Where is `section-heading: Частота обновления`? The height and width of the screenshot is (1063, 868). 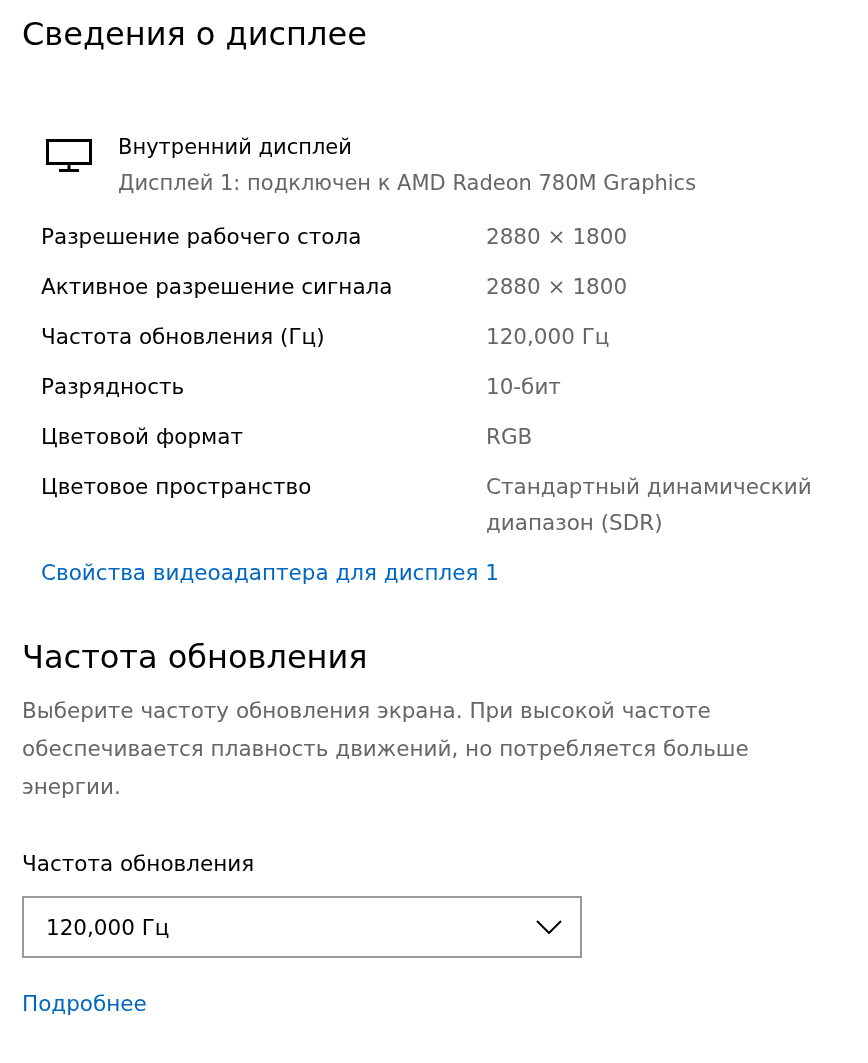 section-heading: Частота обновления is located at coordinates (195, 657).